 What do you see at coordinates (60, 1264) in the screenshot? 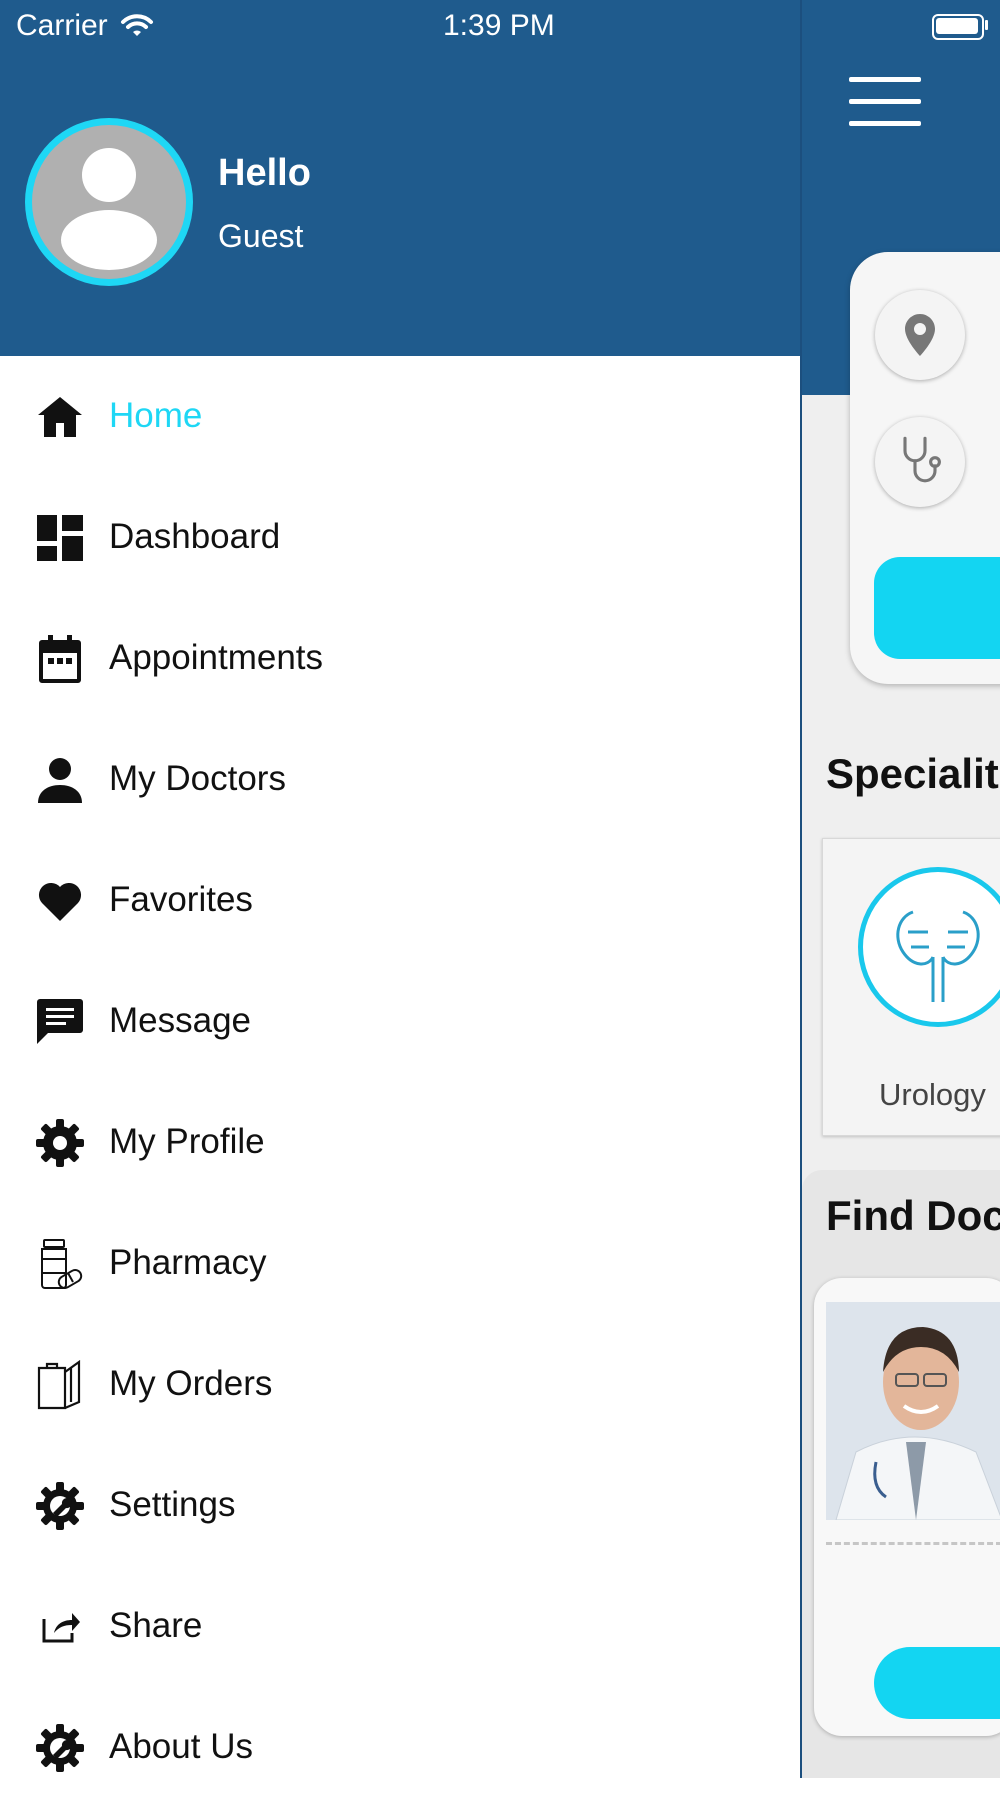
I see `medicine-bottle-icon` at bounding box center [60, 1264].